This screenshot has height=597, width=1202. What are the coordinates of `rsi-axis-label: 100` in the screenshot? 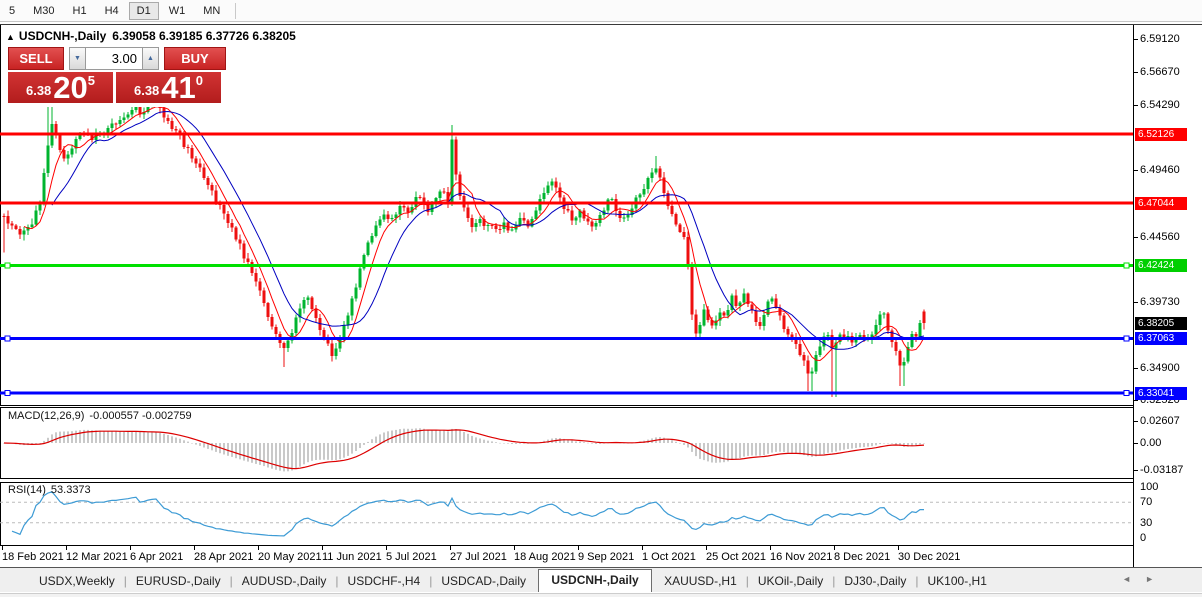 It's located at (1149, 487).